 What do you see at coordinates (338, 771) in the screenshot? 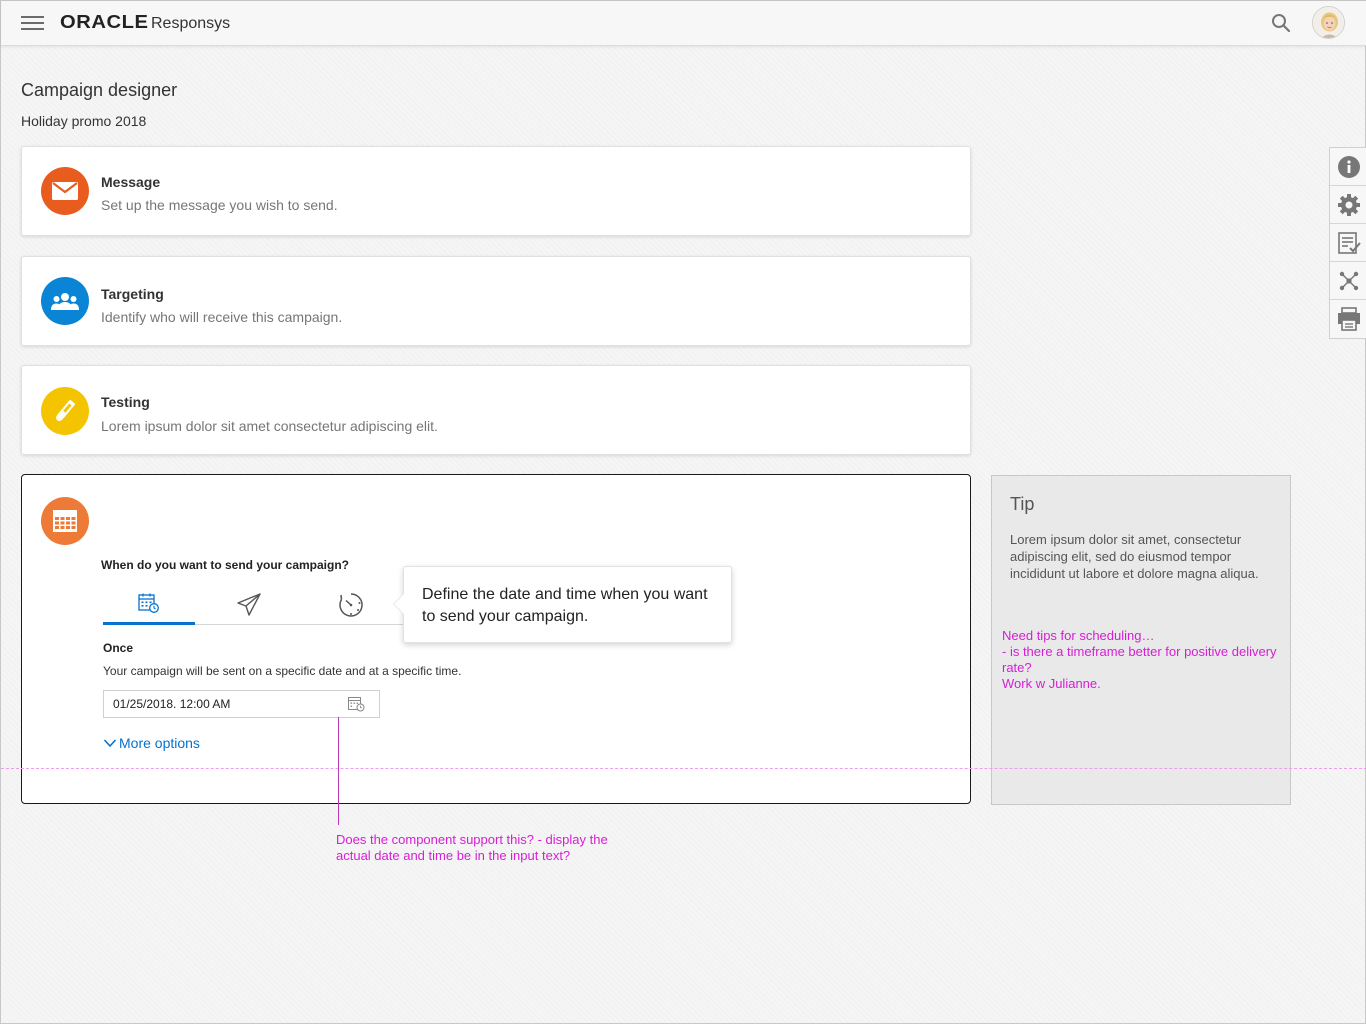
I see `annotation-connector` at bounding box center [338, 771].